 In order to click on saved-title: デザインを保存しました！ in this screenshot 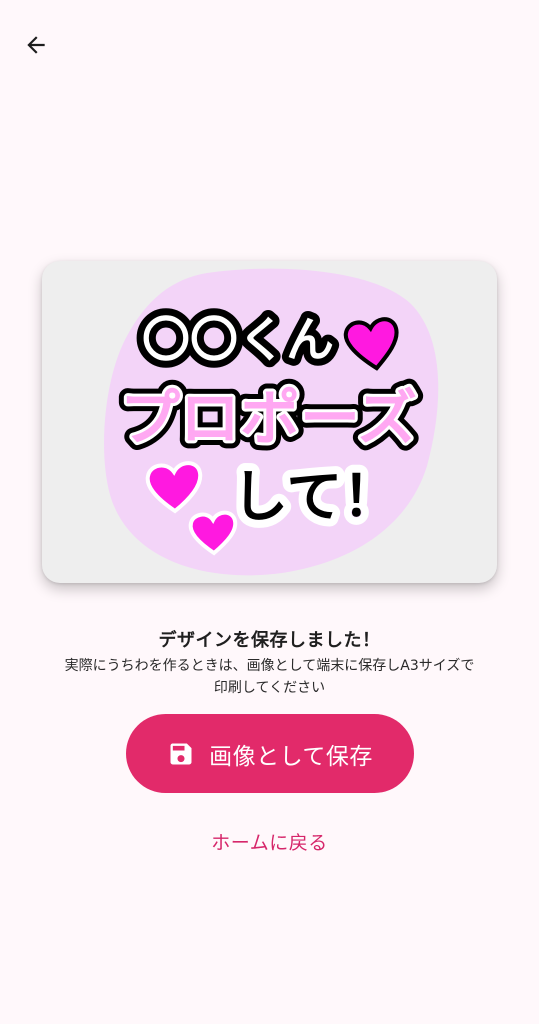, I will do `click(269, 640)`.